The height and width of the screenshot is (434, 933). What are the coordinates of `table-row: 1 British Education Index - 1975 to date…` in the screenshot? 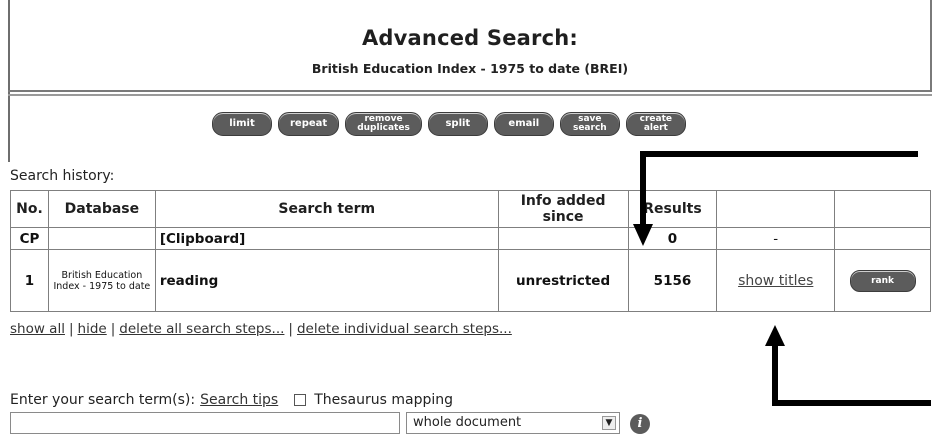 It's located at (470, 280).